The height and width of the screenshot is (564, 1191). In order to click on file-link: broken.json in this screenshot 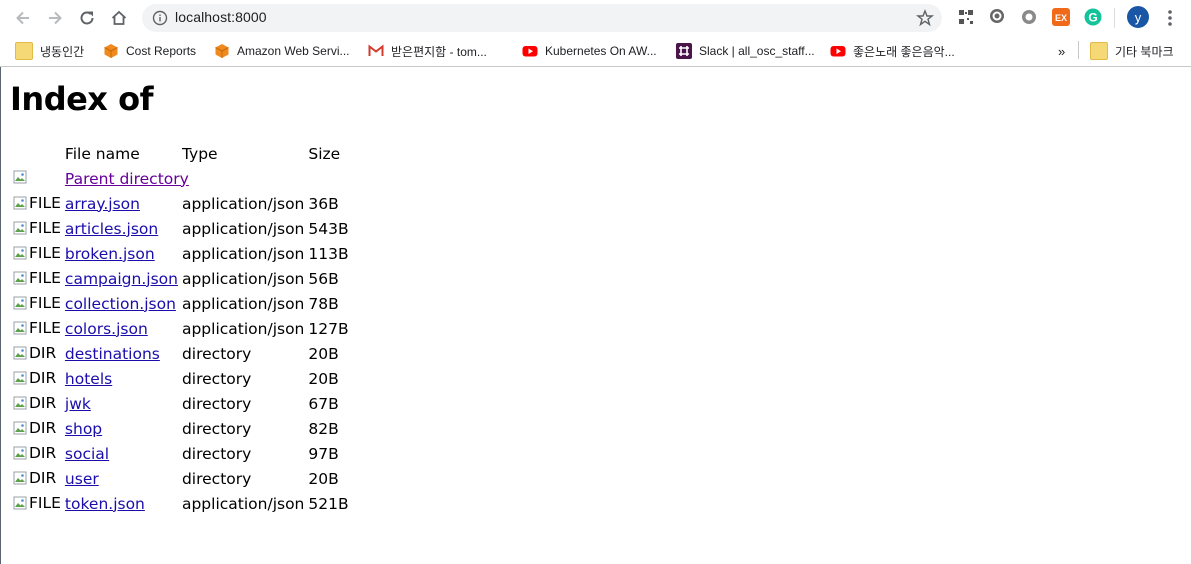, I will do `click(110, 254)`.